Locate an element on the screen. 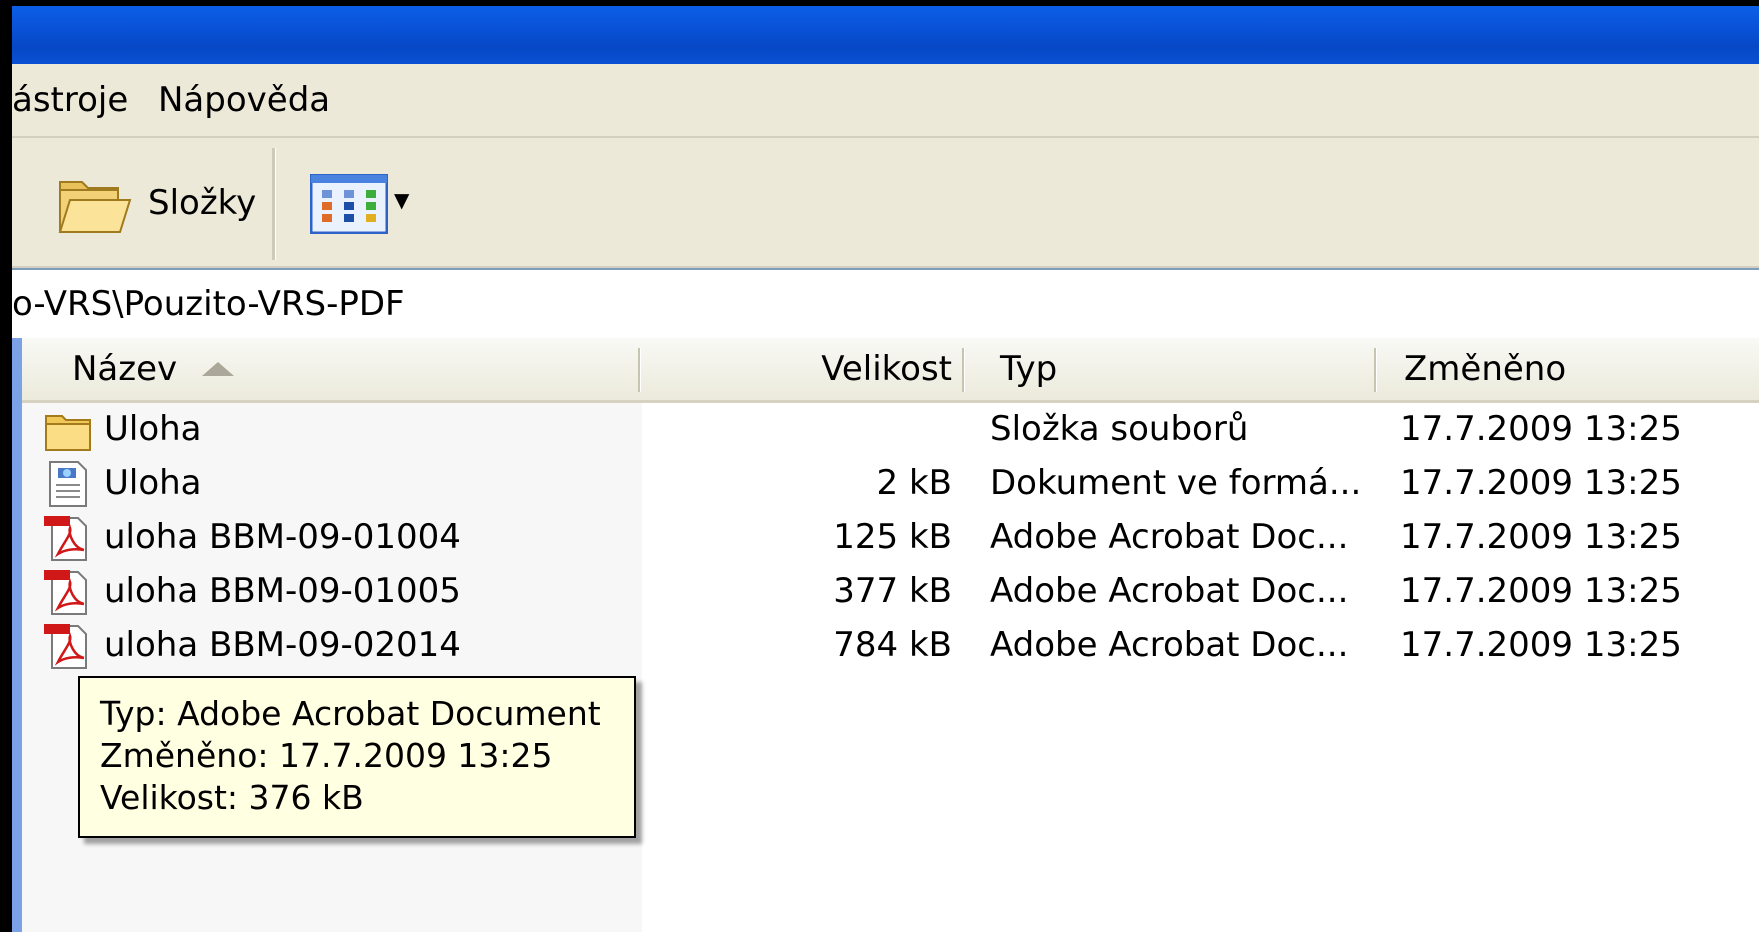 Image resolution: width=1759 pixels, height=932 pixels. document-icon is located at coordinates (68, 484).